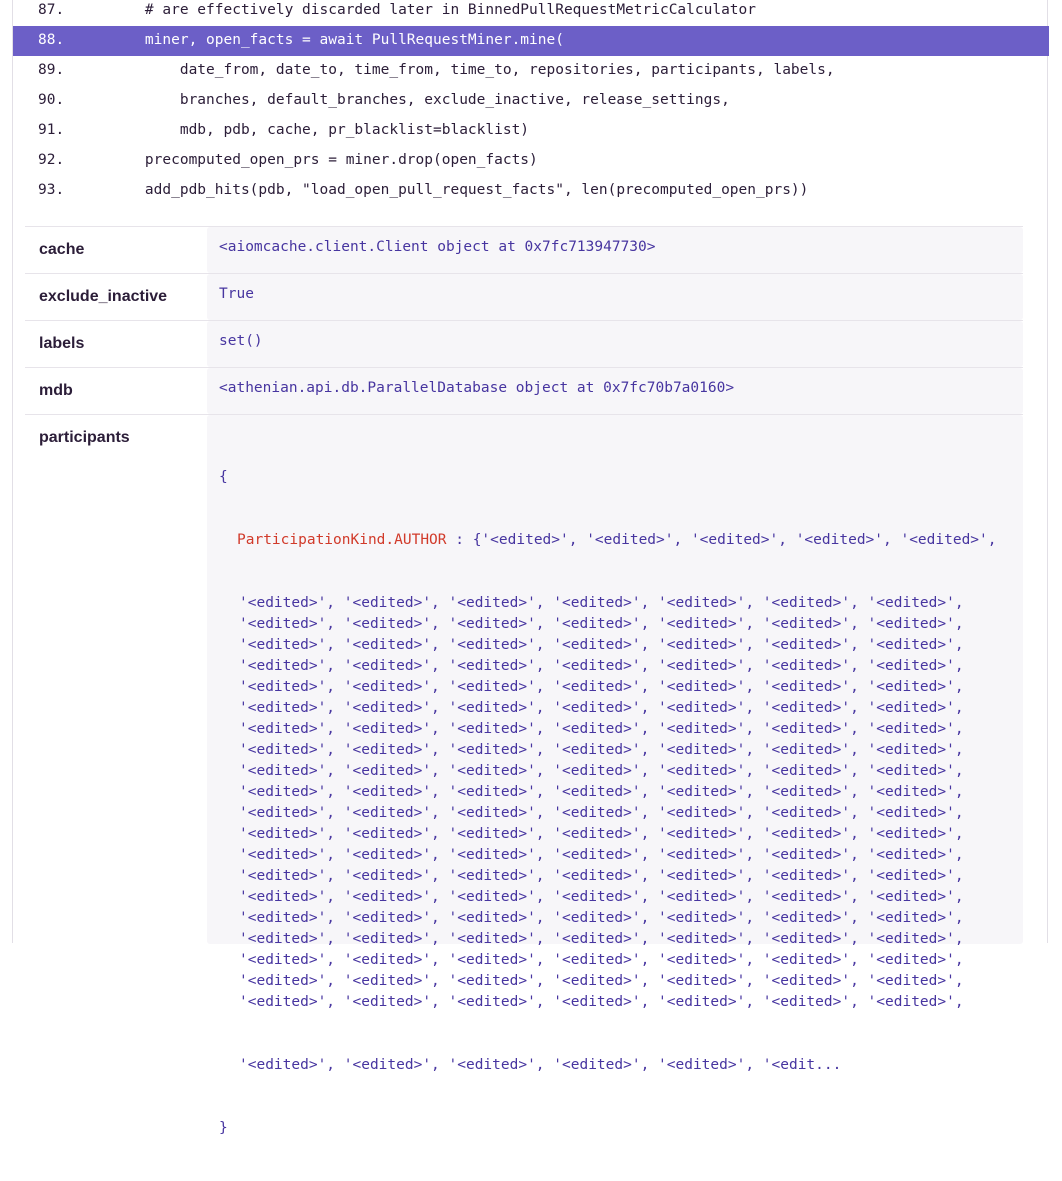  What do you see at coordinates (51, 190) in the screenshot?
I see `line-number: 93.` at bounding box center [51, 190].